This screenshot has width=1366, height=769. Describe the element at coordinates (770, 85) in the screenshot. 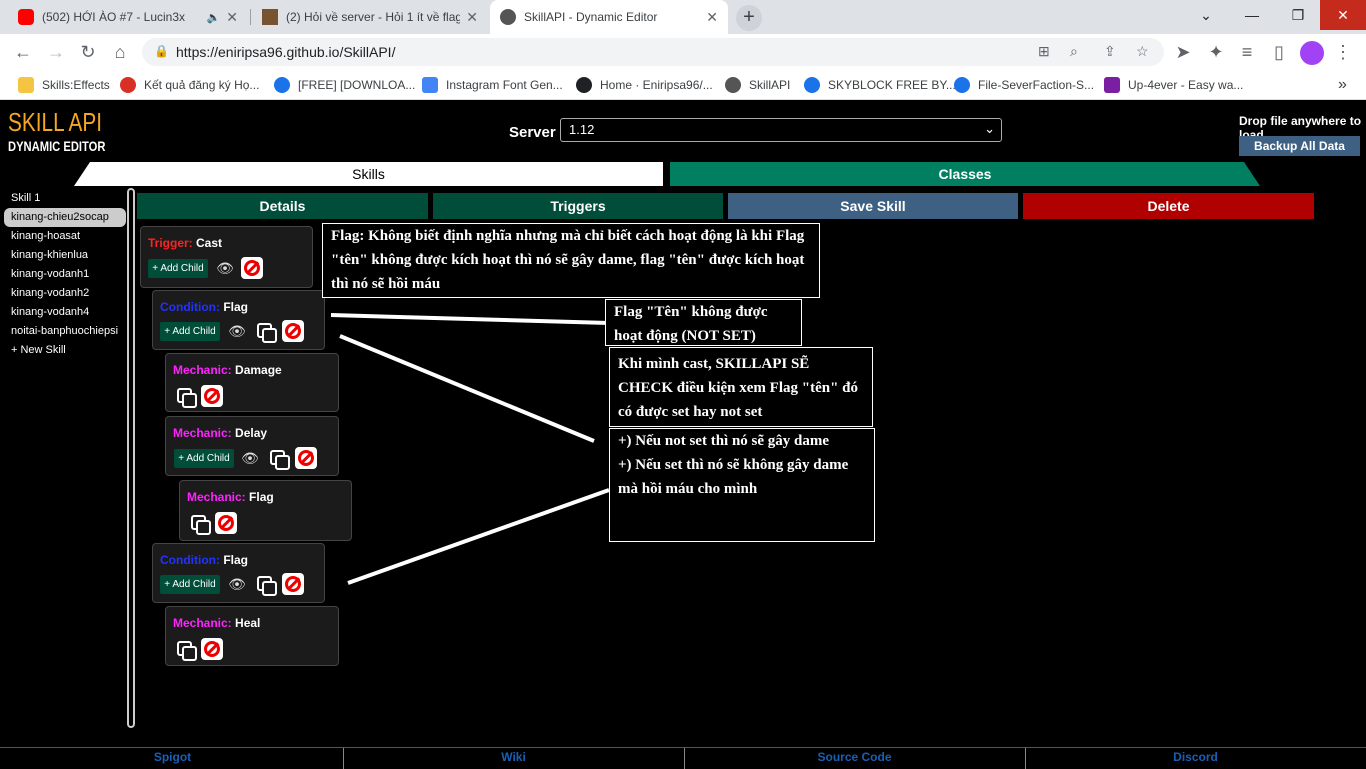

I see `bookmark-label: SkillAPI` at that location.